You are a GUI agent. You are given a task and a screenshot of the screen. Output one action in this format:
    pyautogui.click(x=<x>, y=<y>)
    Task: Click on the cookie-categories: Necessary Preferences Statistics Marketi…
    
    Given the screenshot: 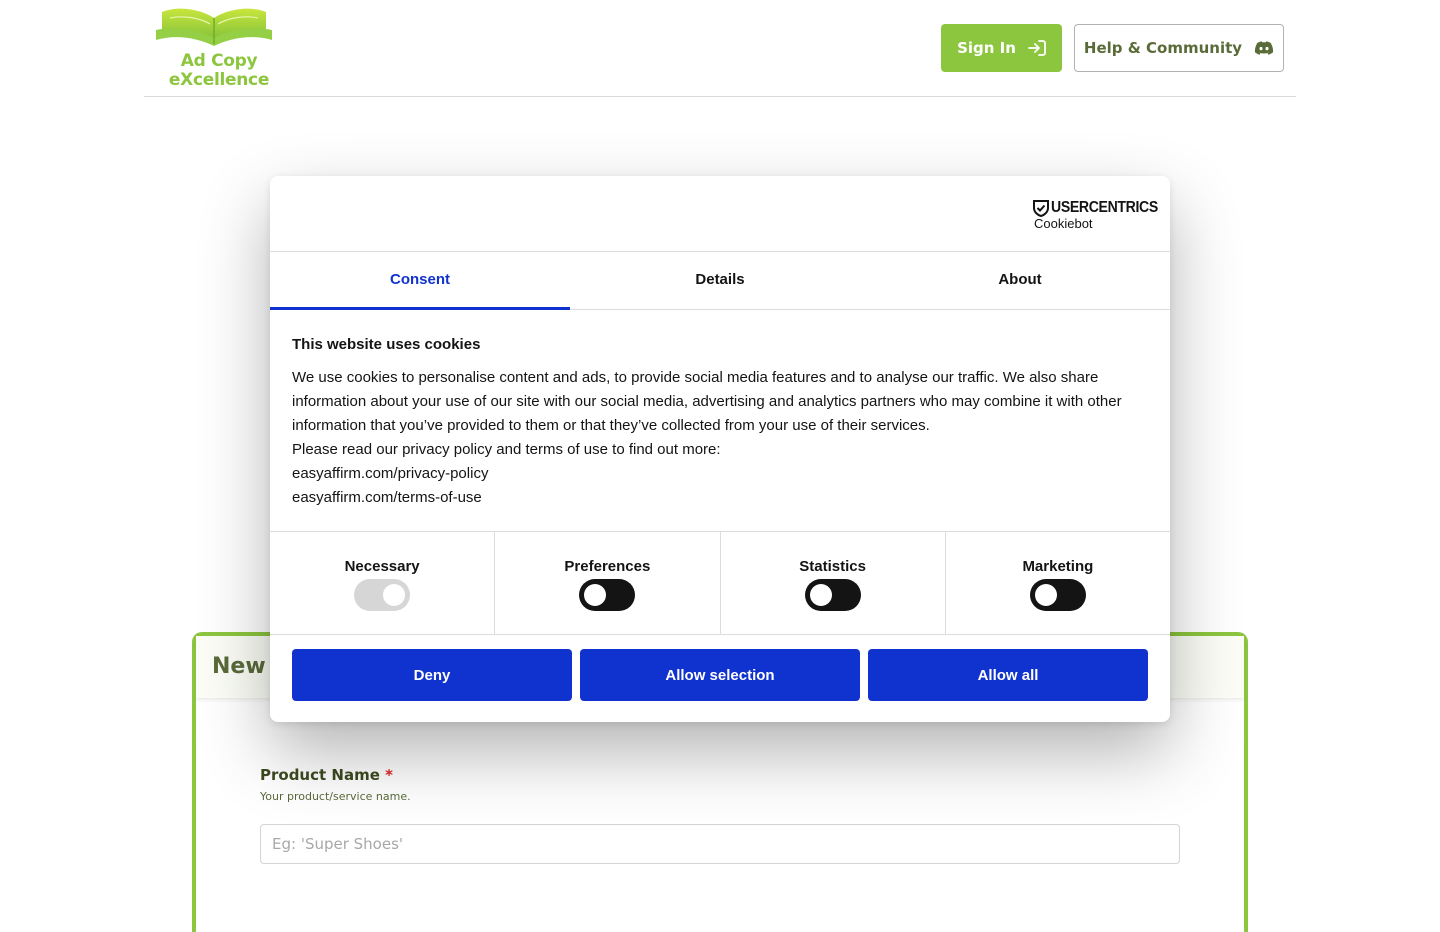 What is the action you would take?
    pyautogui.click(x=720, y=583)
    